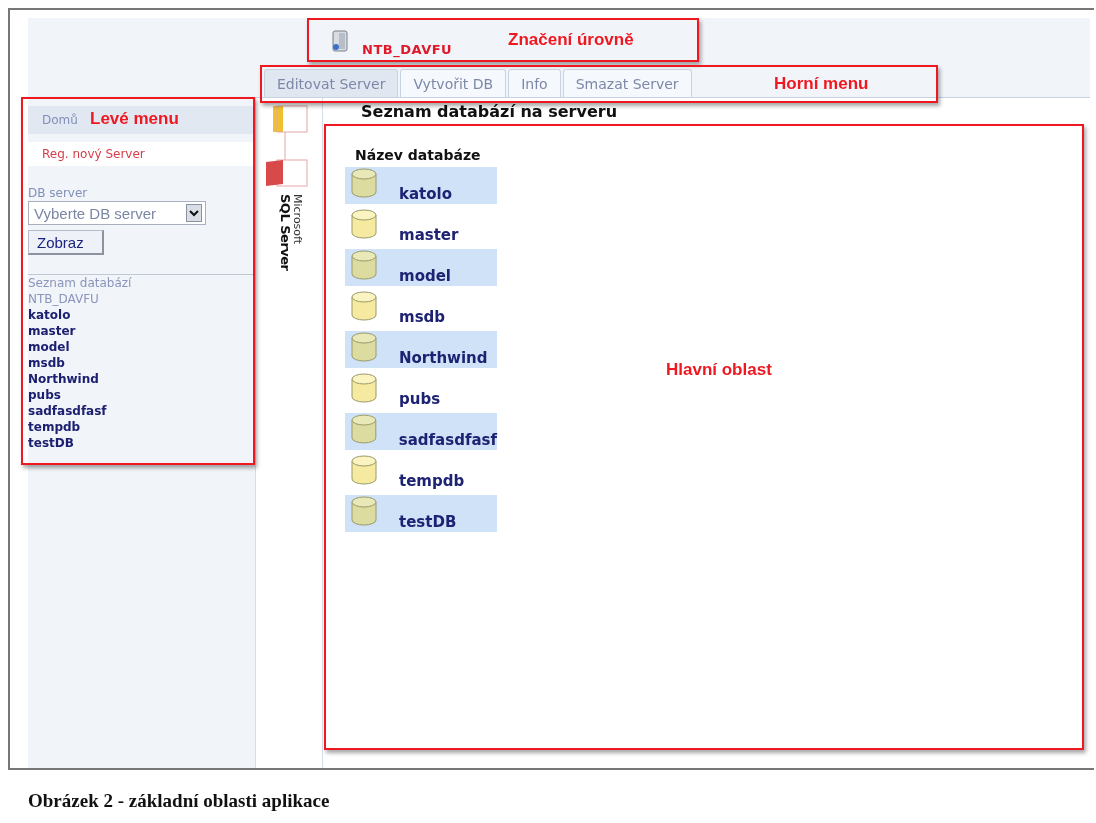 The width and height of the screenshot is (1096, 823). Describe the element at coordinates (141, 411) in the screenshot. I see `database-link: sadfasdfasf` at that location.